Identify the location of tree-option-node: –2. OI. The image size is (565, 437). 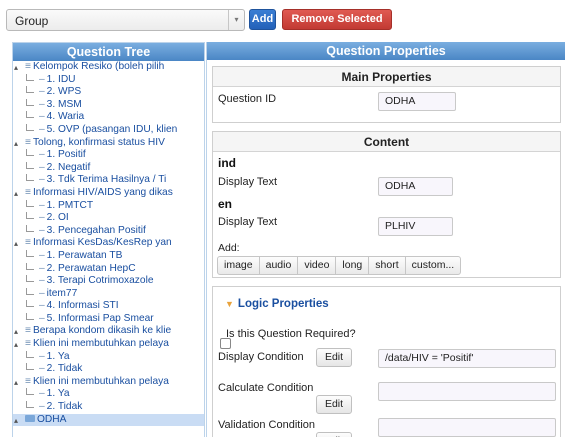
(108, 218).